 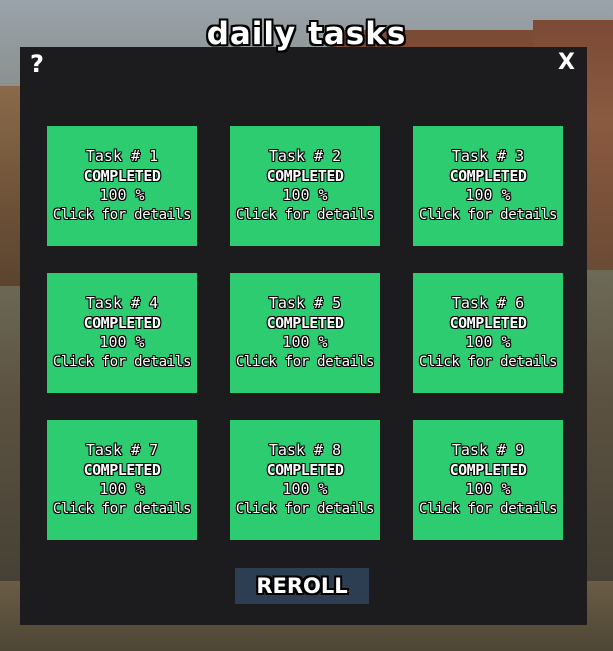 I want to click on task-name: Task # 5, so click(x=305, y=303).